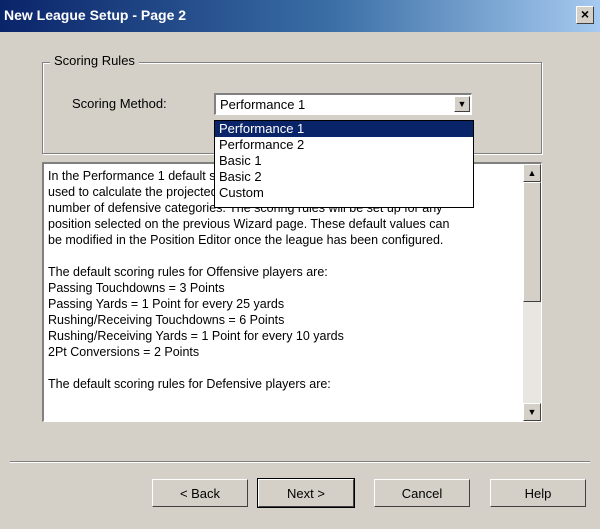  What do you see at coordinates (306, 493) in the screenshot?
I see `next-button: Next >` at bounding box center [306, 493].